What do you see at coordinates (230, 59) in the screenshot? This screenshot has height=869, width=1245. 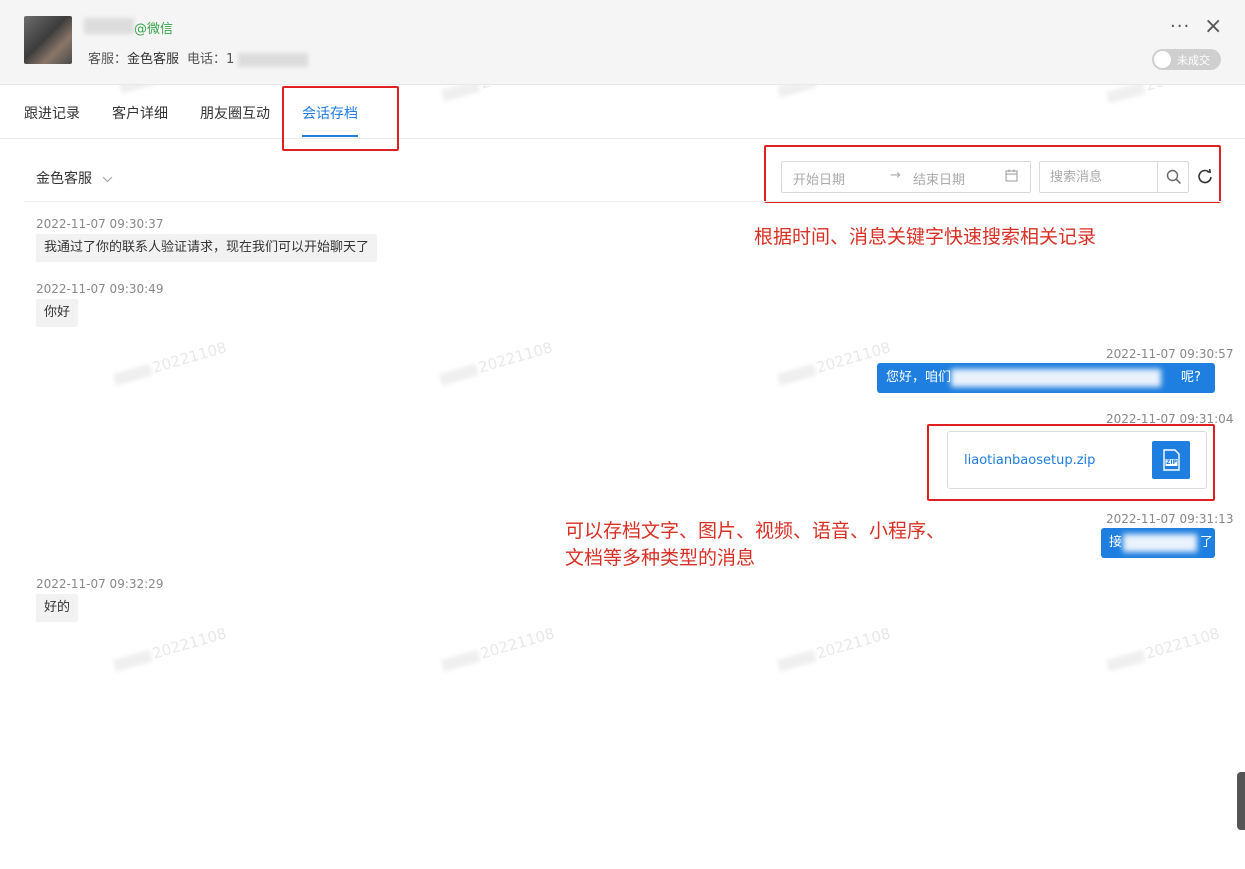 I see `phone-prefix: 1` at bounding box center [230, 59].